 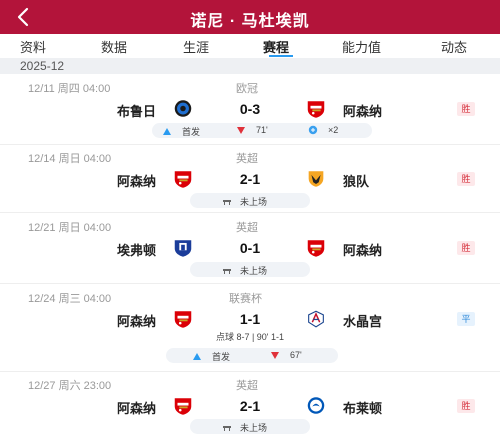 What do you see at coordinates (363, 321) in the screenshot?
I see `away-team: 水晶宫` at bounding box center [363, 321].